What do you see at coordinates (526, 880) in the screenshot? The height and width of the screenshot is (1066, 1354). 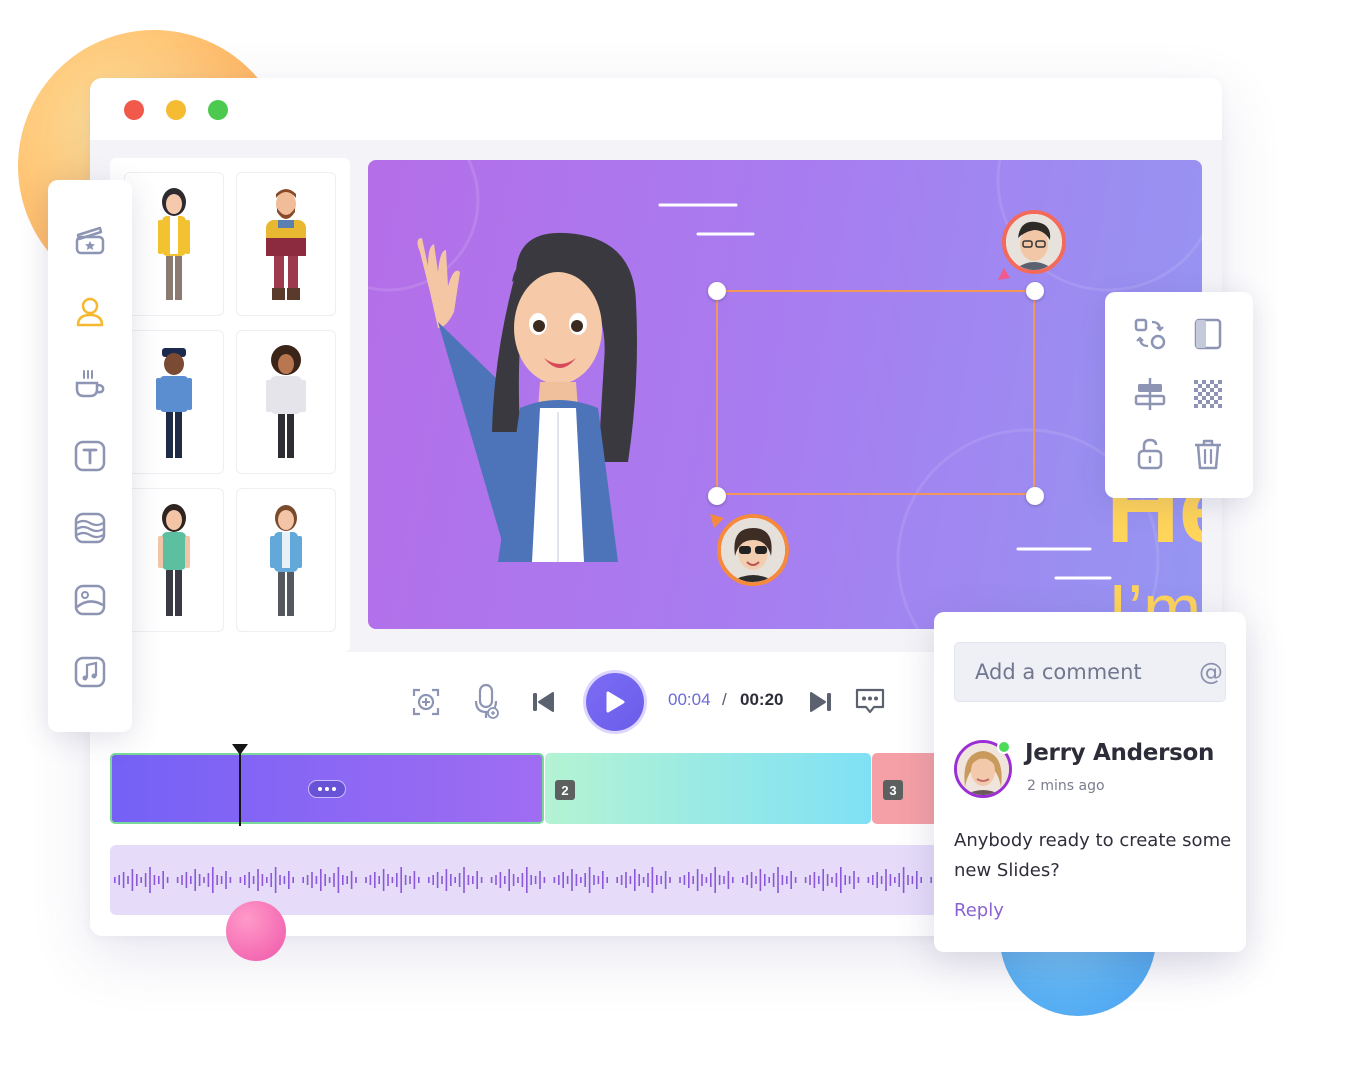 I see `audio-track` at bounding box center [526, 880].